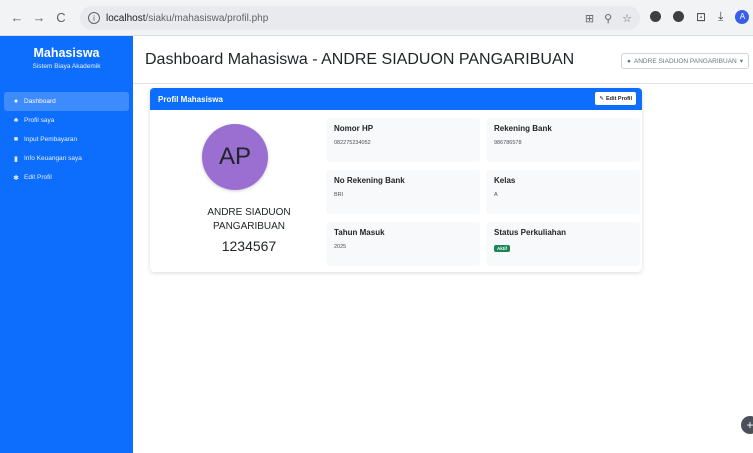  What do you see at coordinates (16, 139) in the screenshot?
I see `money-icon: ■` at bounding box center [16, 139].